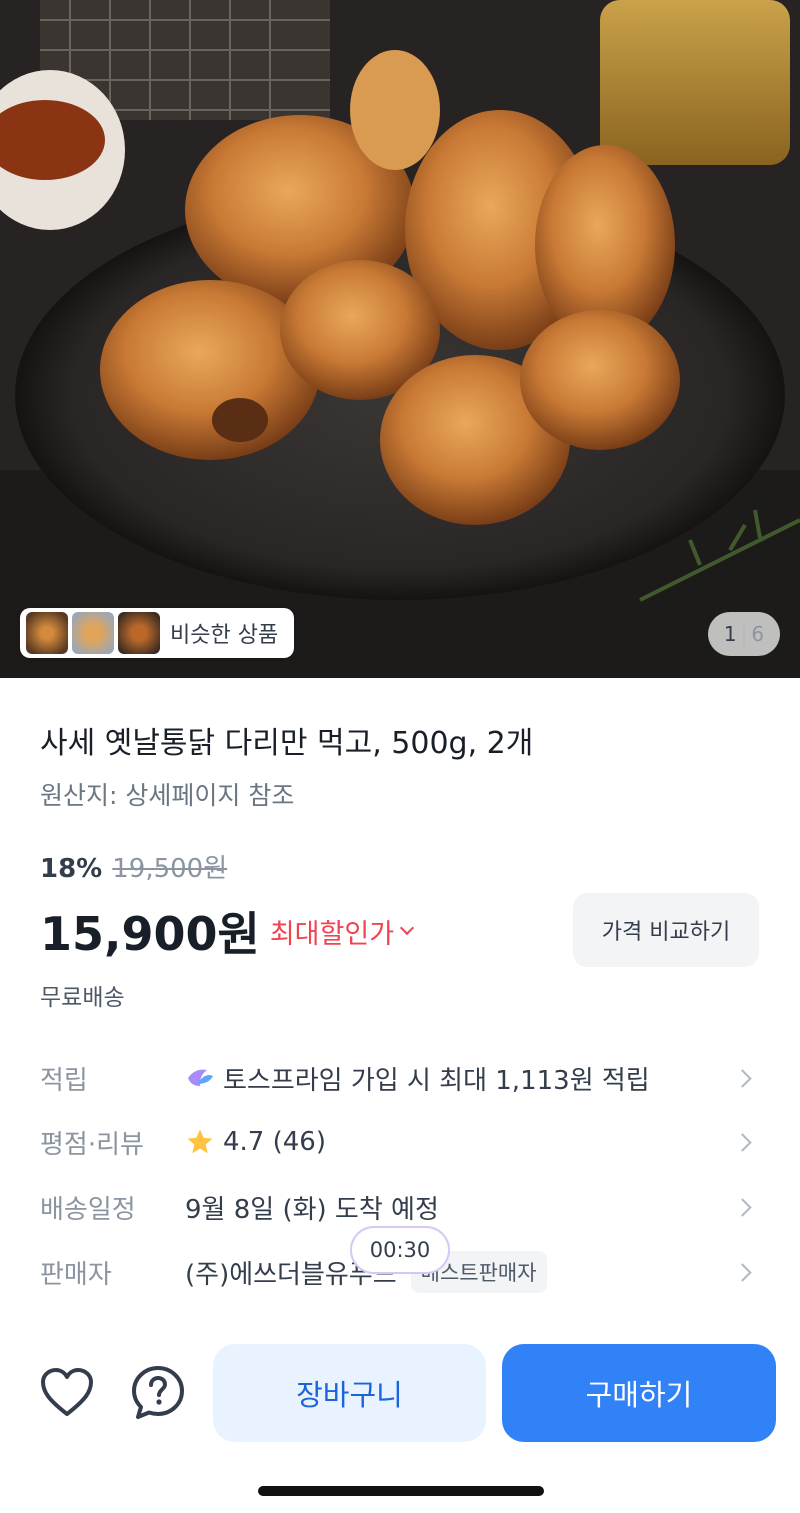  Describe the element at coordinates (150, 934) in the screenshot. I see `sale-price: 15,900원` at that location.